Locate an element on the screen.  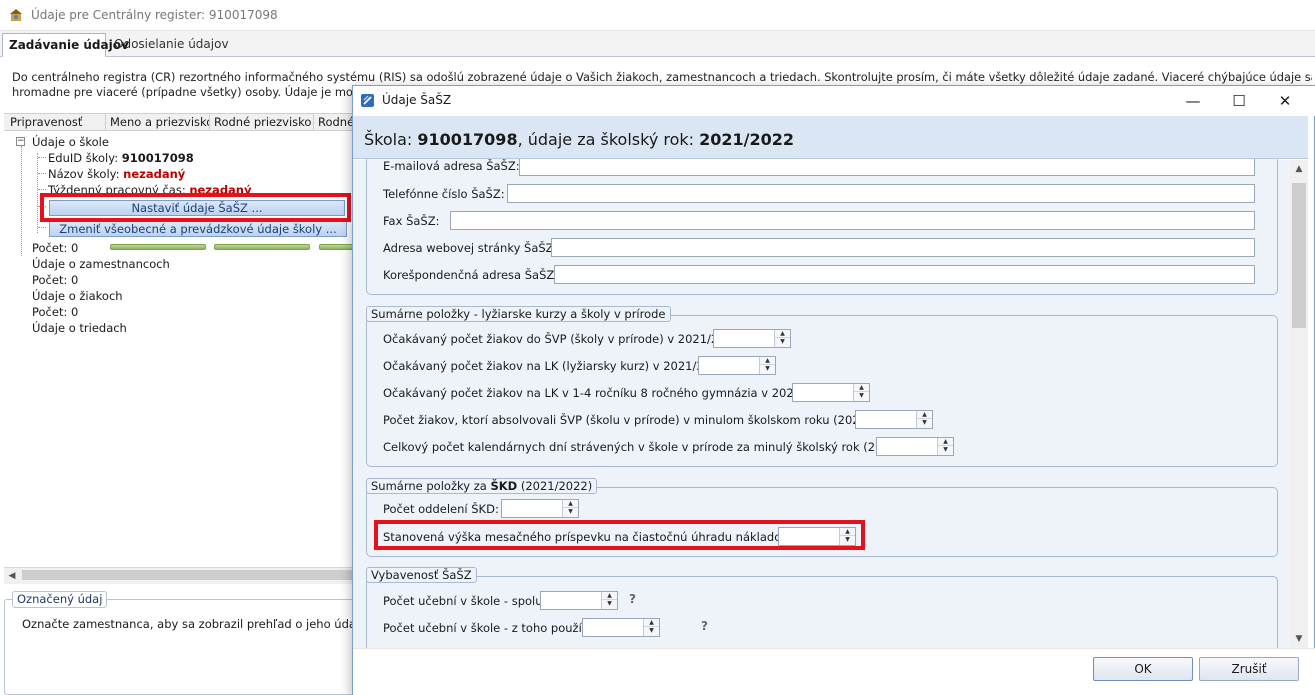
svp-last-year-stepper: ▲ ▼ is located at coordinates (894, 419).